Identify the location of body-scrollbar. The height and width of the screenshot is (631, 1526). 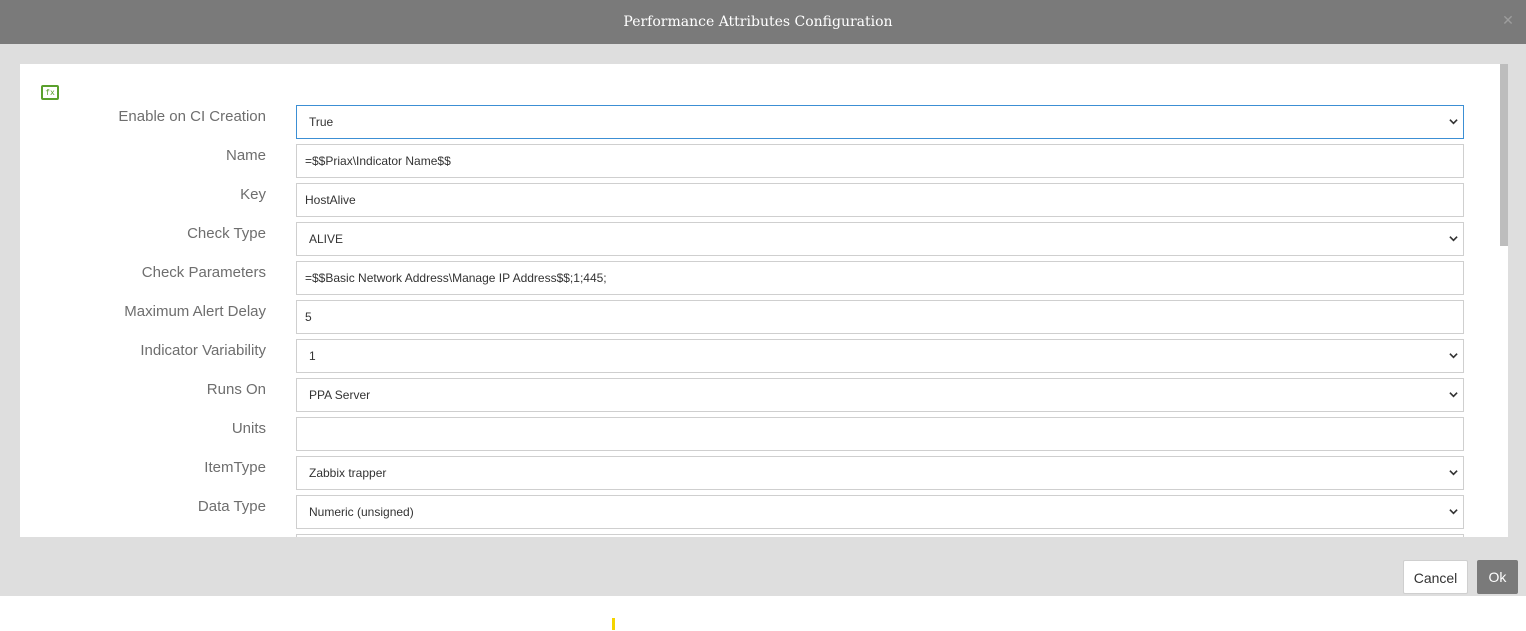
(1504, 300).